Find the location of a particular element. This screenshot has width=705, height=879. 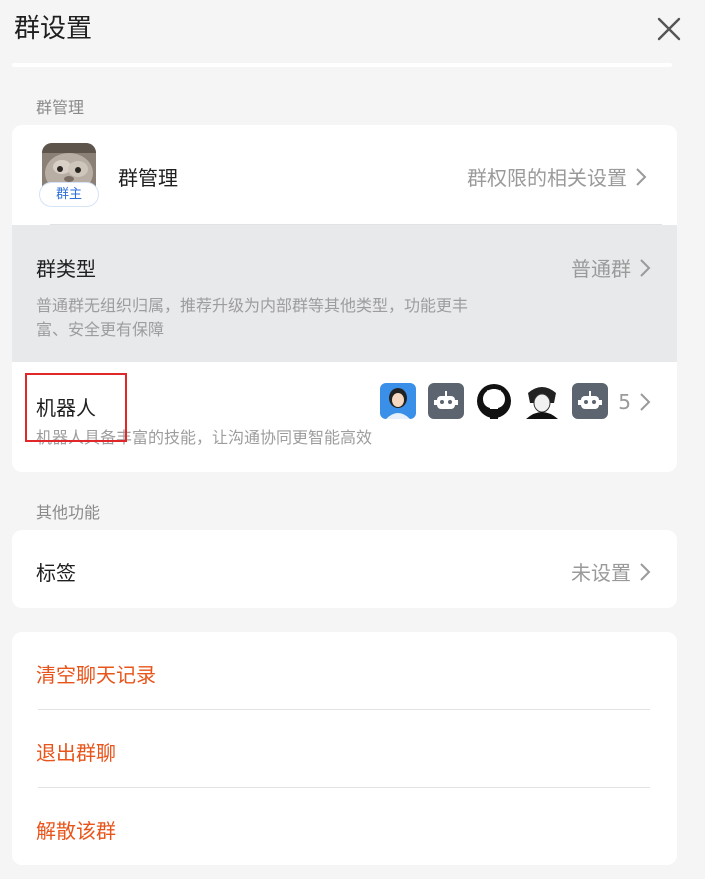

quit-group-button: 退出群聊 is located at coordinates (76, 751).